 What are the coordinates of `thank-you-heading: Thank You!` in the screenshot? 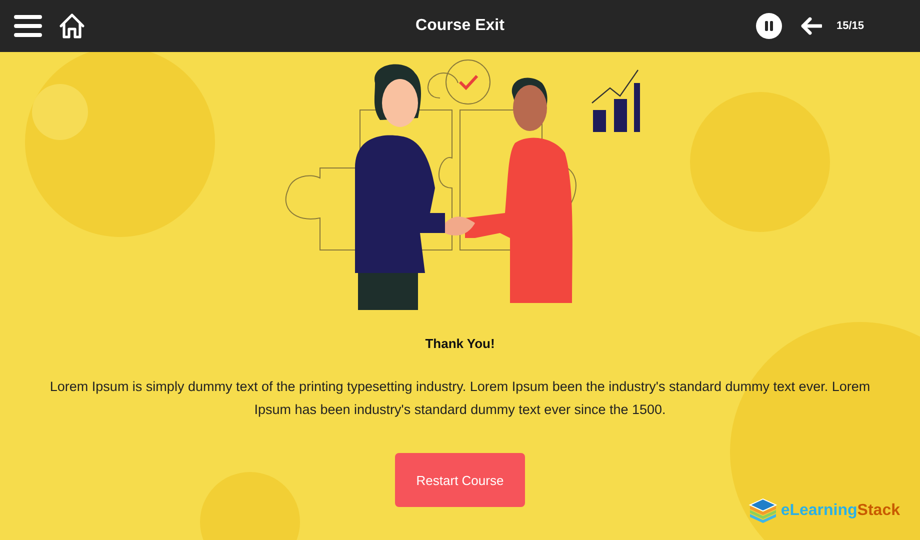 It's located at (460, 343).